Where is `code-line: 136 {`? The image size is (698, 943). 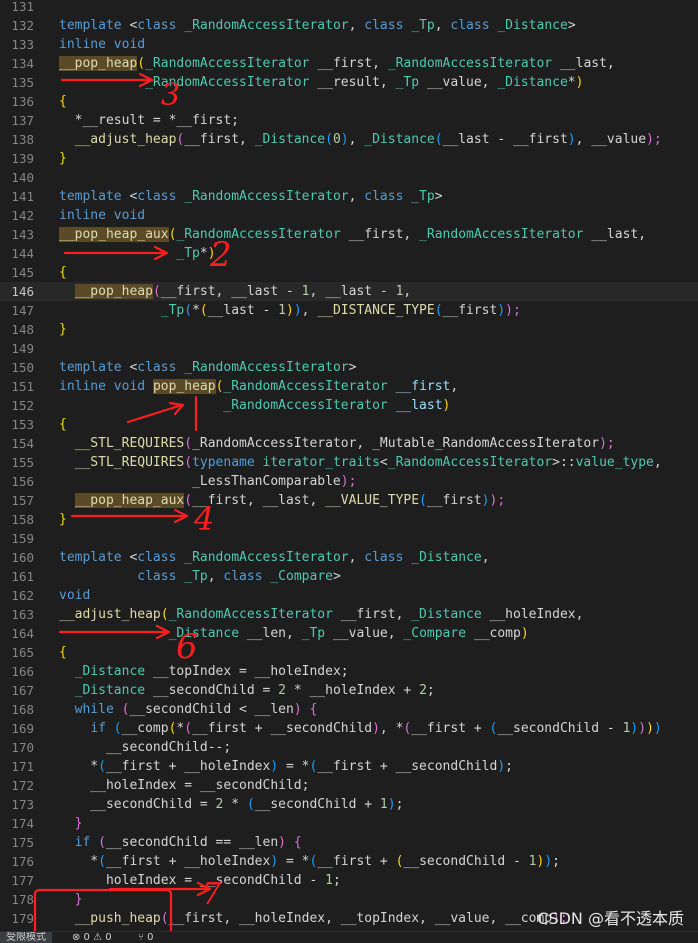
code-line: 136 { is located at coordinates (349, 101).